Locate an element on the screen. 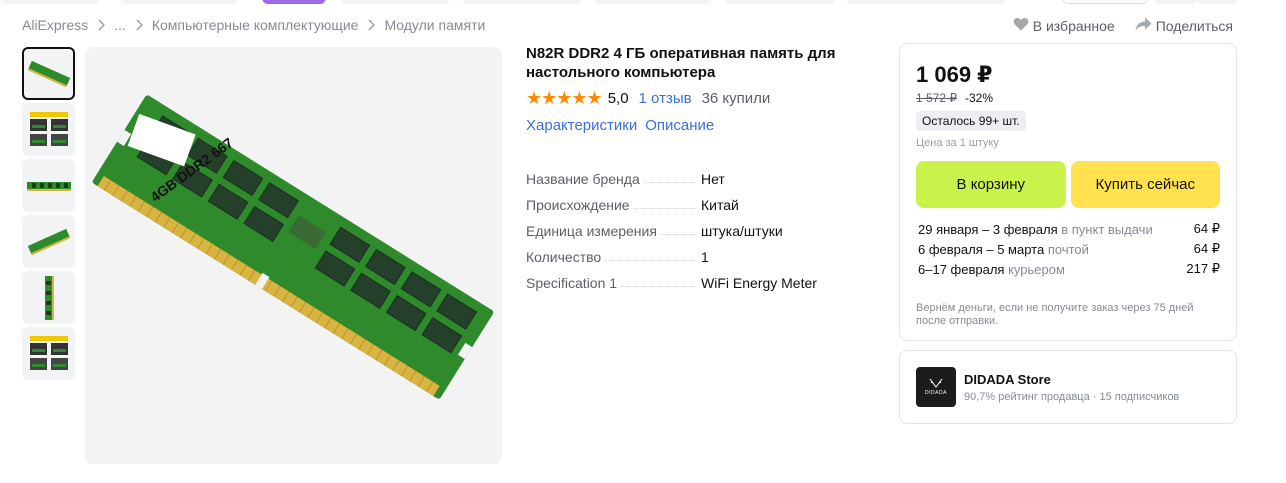 This screenshot has width=1286, height=483. store-logo: DIDADA is located at coordinates (936, 387).